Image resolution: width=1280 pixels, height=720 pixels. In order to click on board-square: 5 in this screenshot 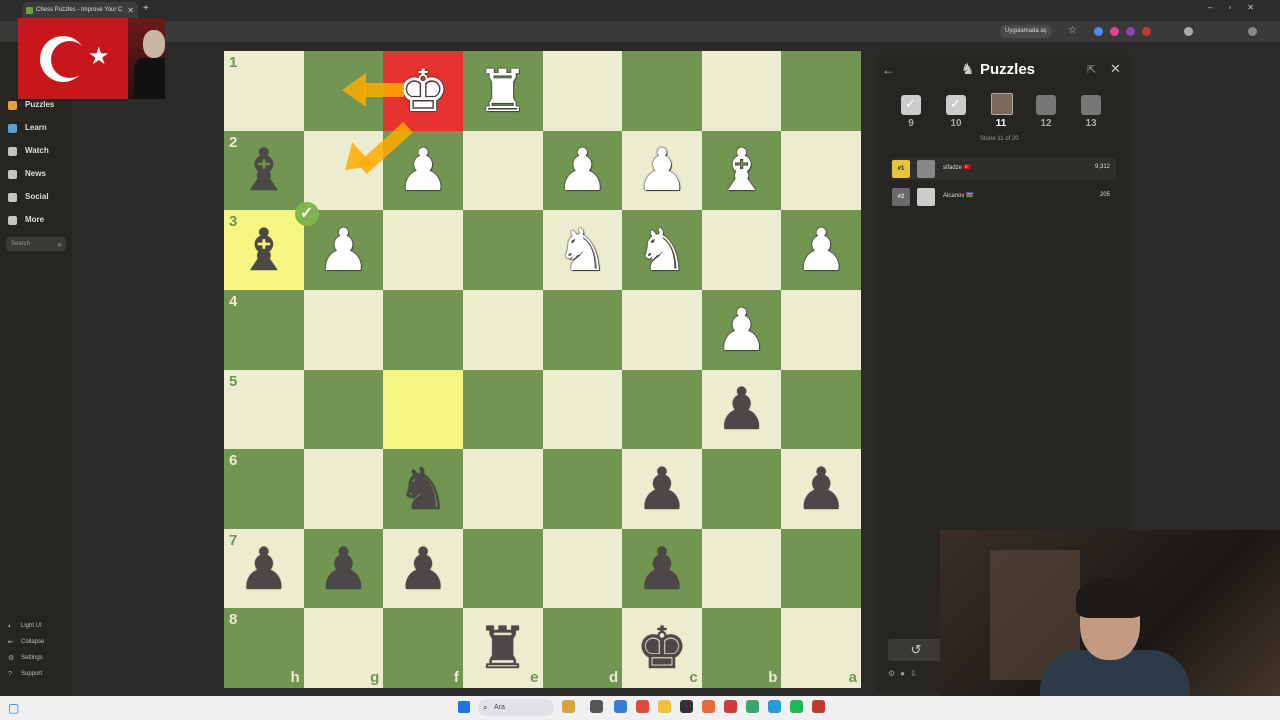, I will do `click(264, 409)`.